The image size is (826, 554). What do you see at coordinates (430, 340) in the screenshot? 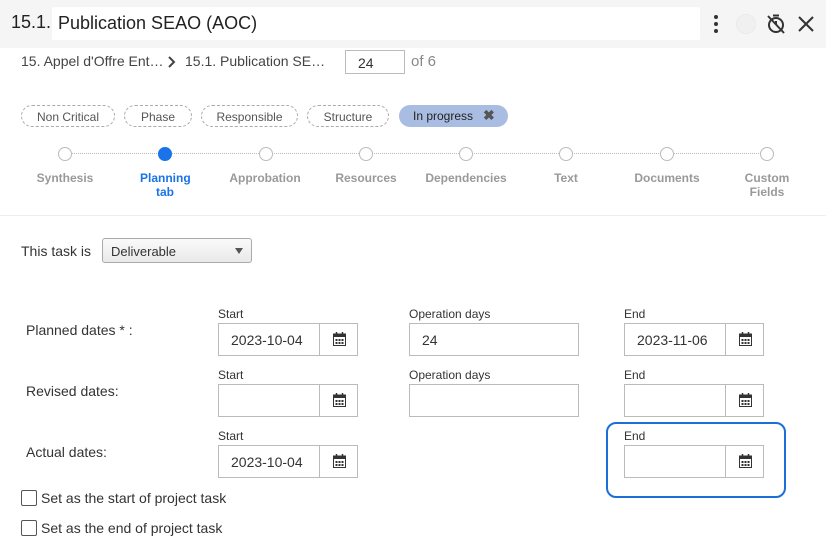
I see `planned-days-value: 24` at bounding box center [430, 340].